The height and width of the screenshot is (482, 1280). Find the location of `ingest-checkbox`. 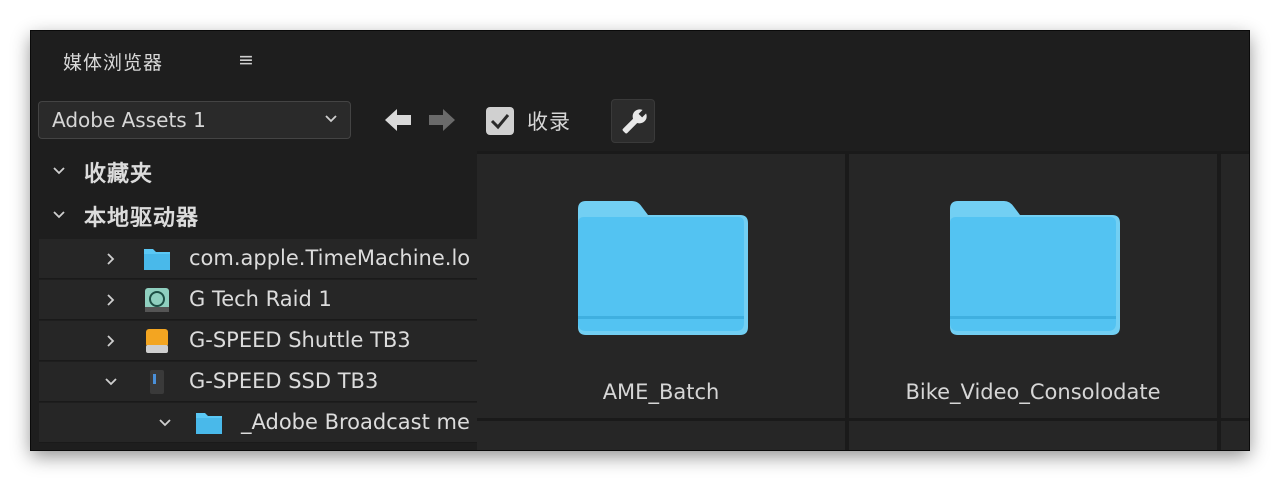

ingest-checkbox is located at coordinates (500, 121).